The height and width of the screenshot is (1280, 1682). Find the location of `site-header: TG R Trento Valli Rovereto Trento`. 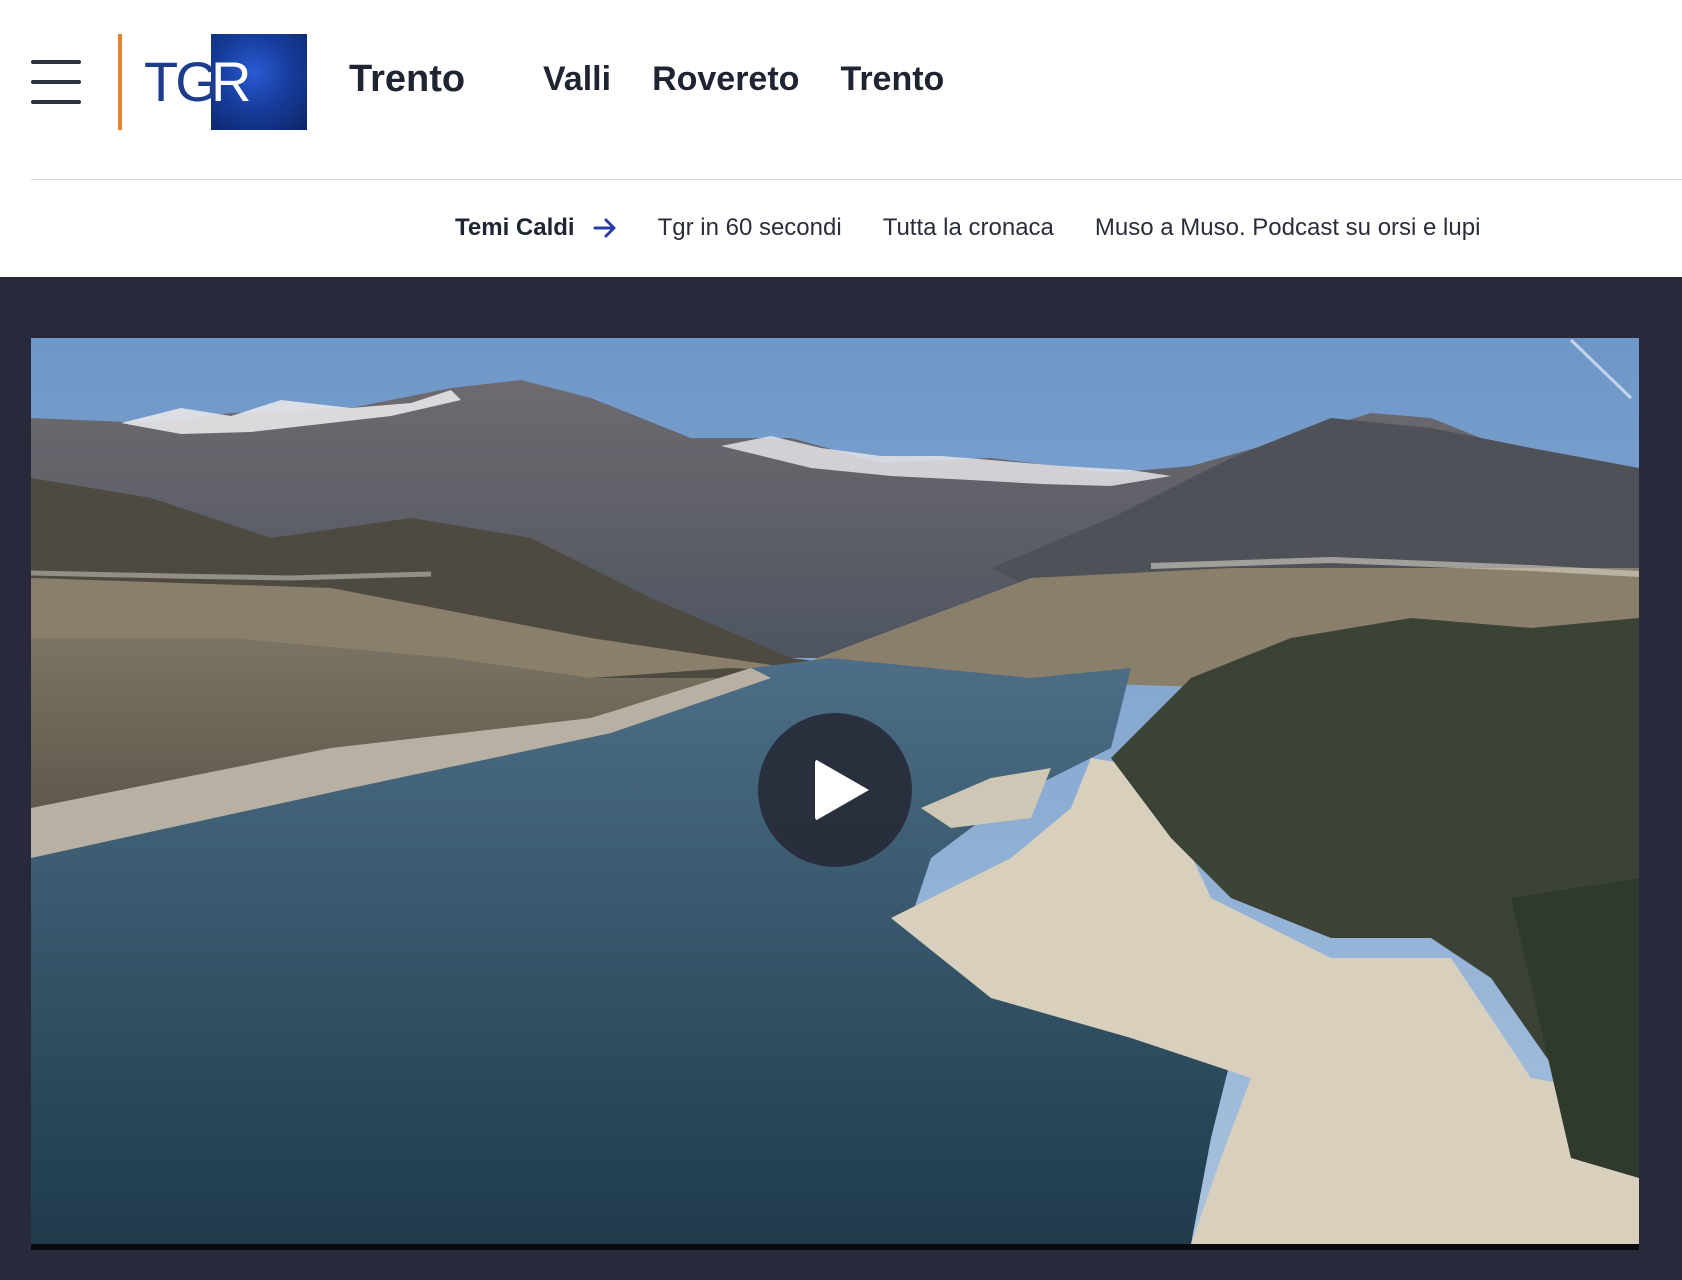

site-header: TG R Trento Valli Rovereto Trento is located at coordinates (841, 90).